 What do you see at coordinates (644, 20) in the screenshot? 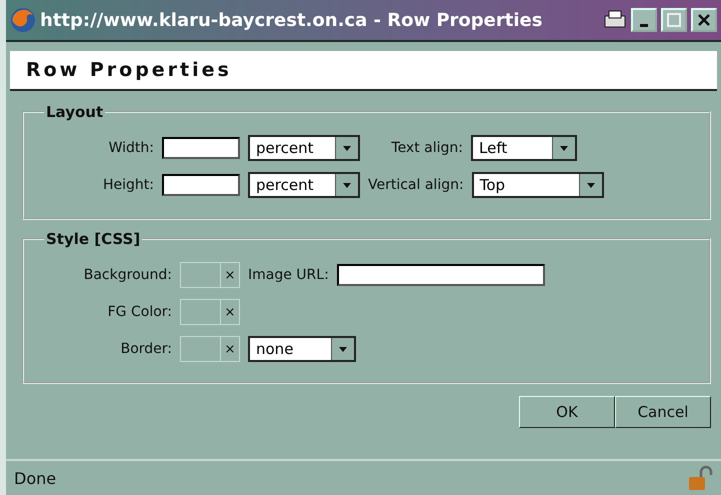
I see `minimize-button` at bounding box center [644, 20].